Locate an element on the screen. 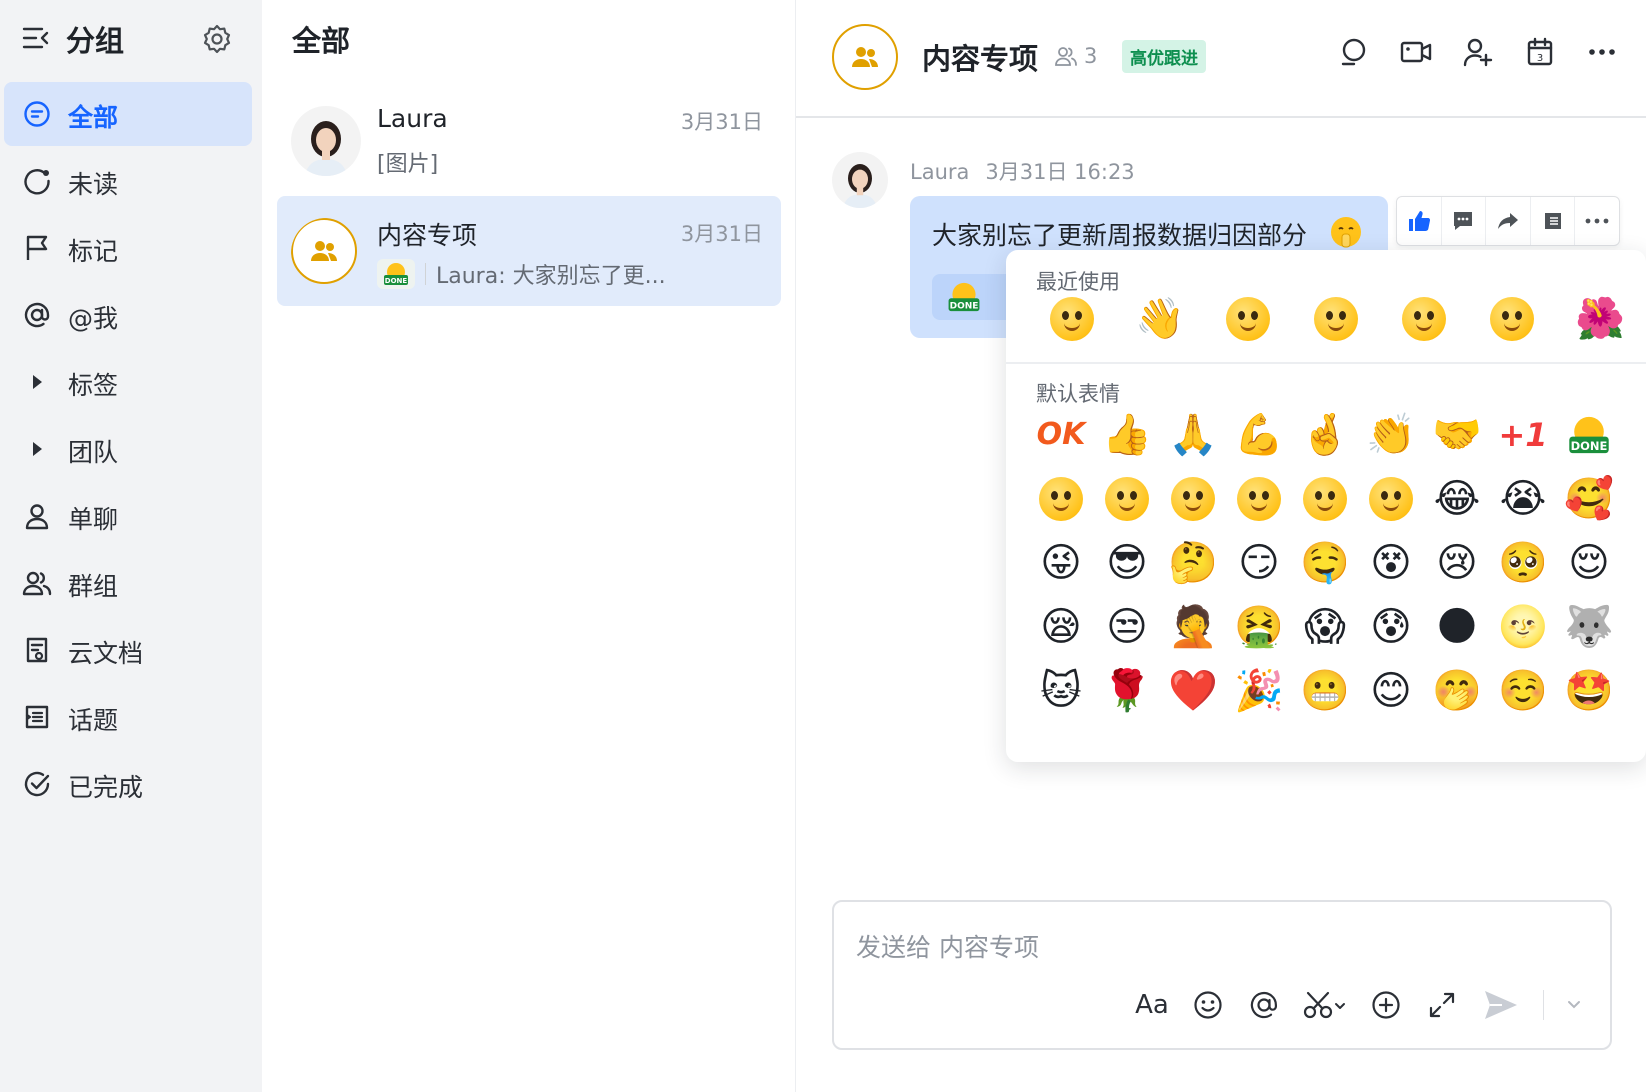  cool-icon: 😌 is located at coordinates (1589, 563).